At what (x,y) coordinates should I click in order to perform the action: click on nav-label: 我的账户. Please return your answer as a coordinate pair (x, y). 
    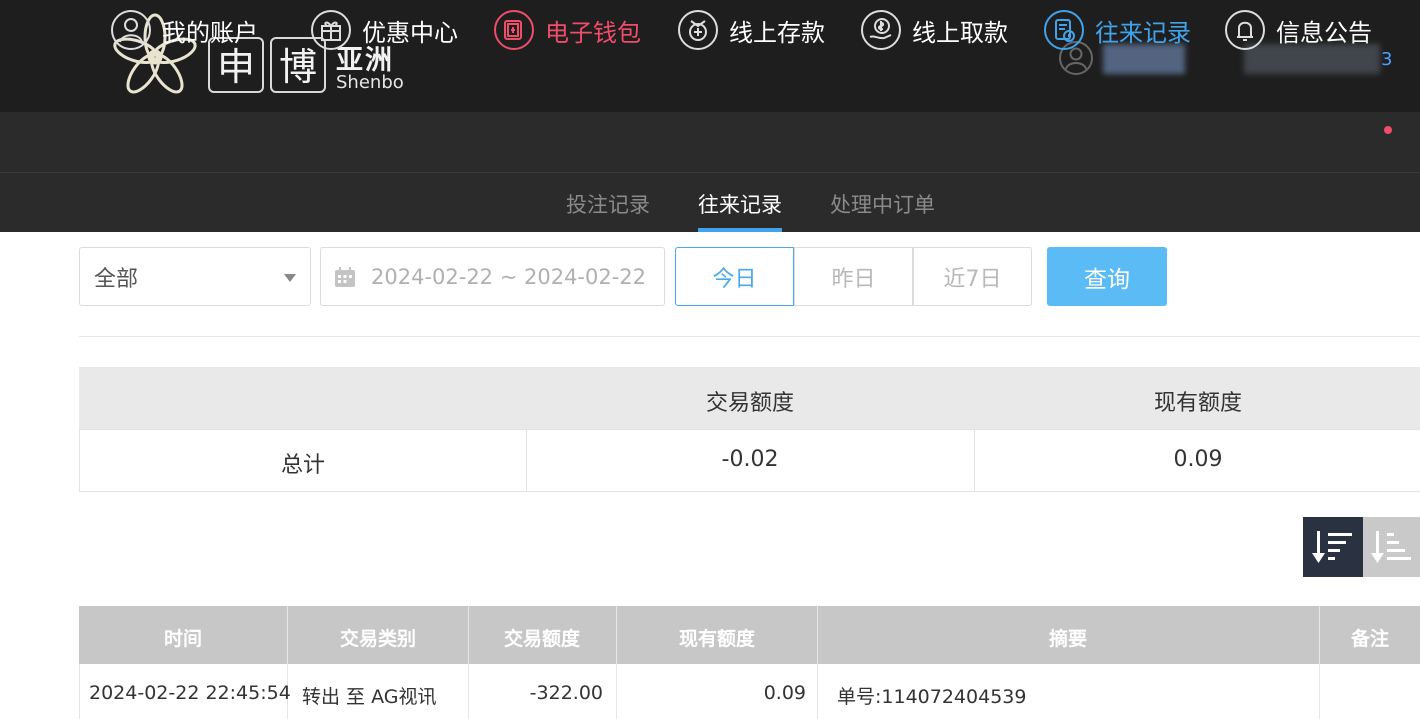
    Looking at the image, I should click on (210, 32).